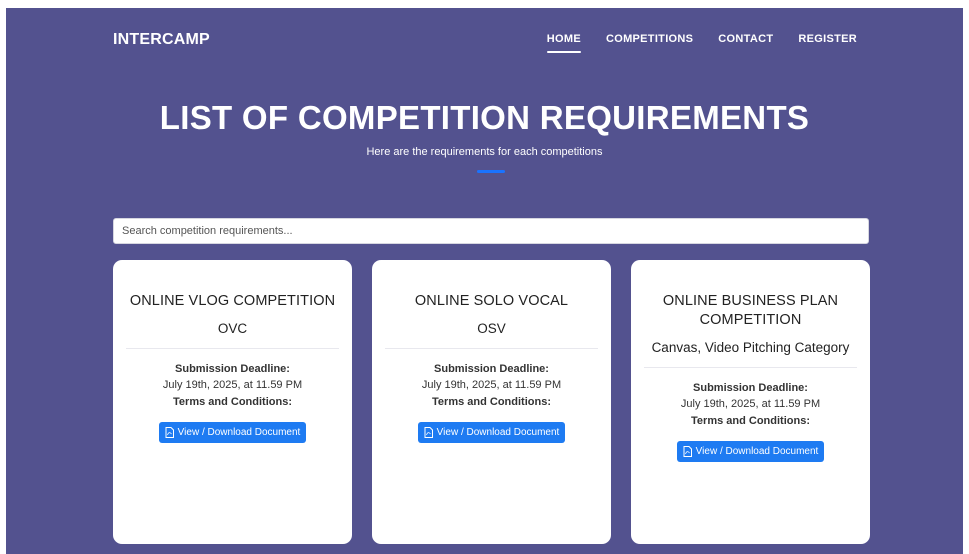 This screenshot has height=554, width=969. I want to click on page-title: LIST OF COMPETITION REQUIREMENTS, so click(484, 117).